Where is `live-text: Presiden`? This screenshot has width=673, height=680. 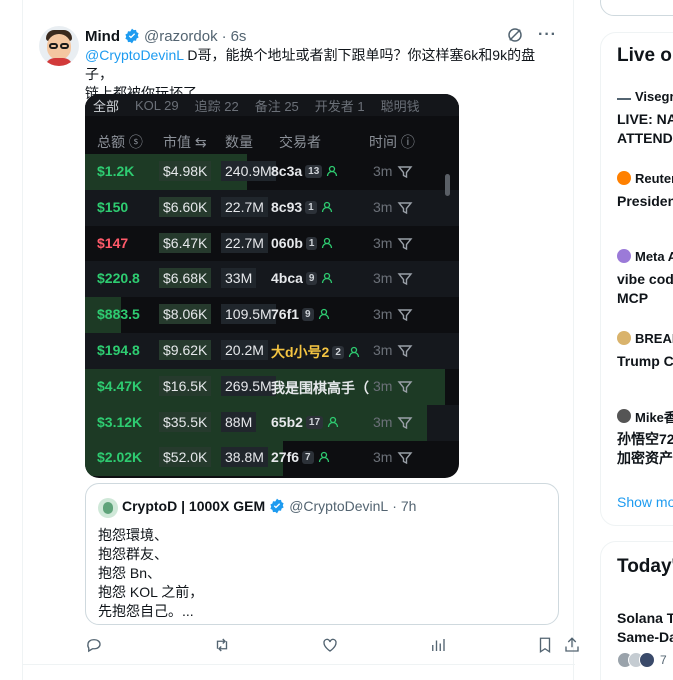 live-text: Presiden is located at coordinates (645, 201).